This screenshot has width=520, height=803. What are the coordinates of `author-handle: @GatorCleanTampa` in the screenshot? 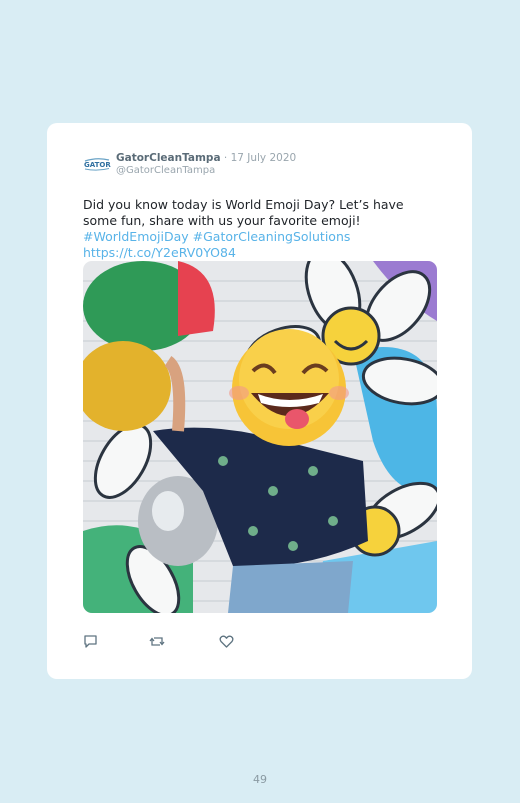 It's located at (165, 170).